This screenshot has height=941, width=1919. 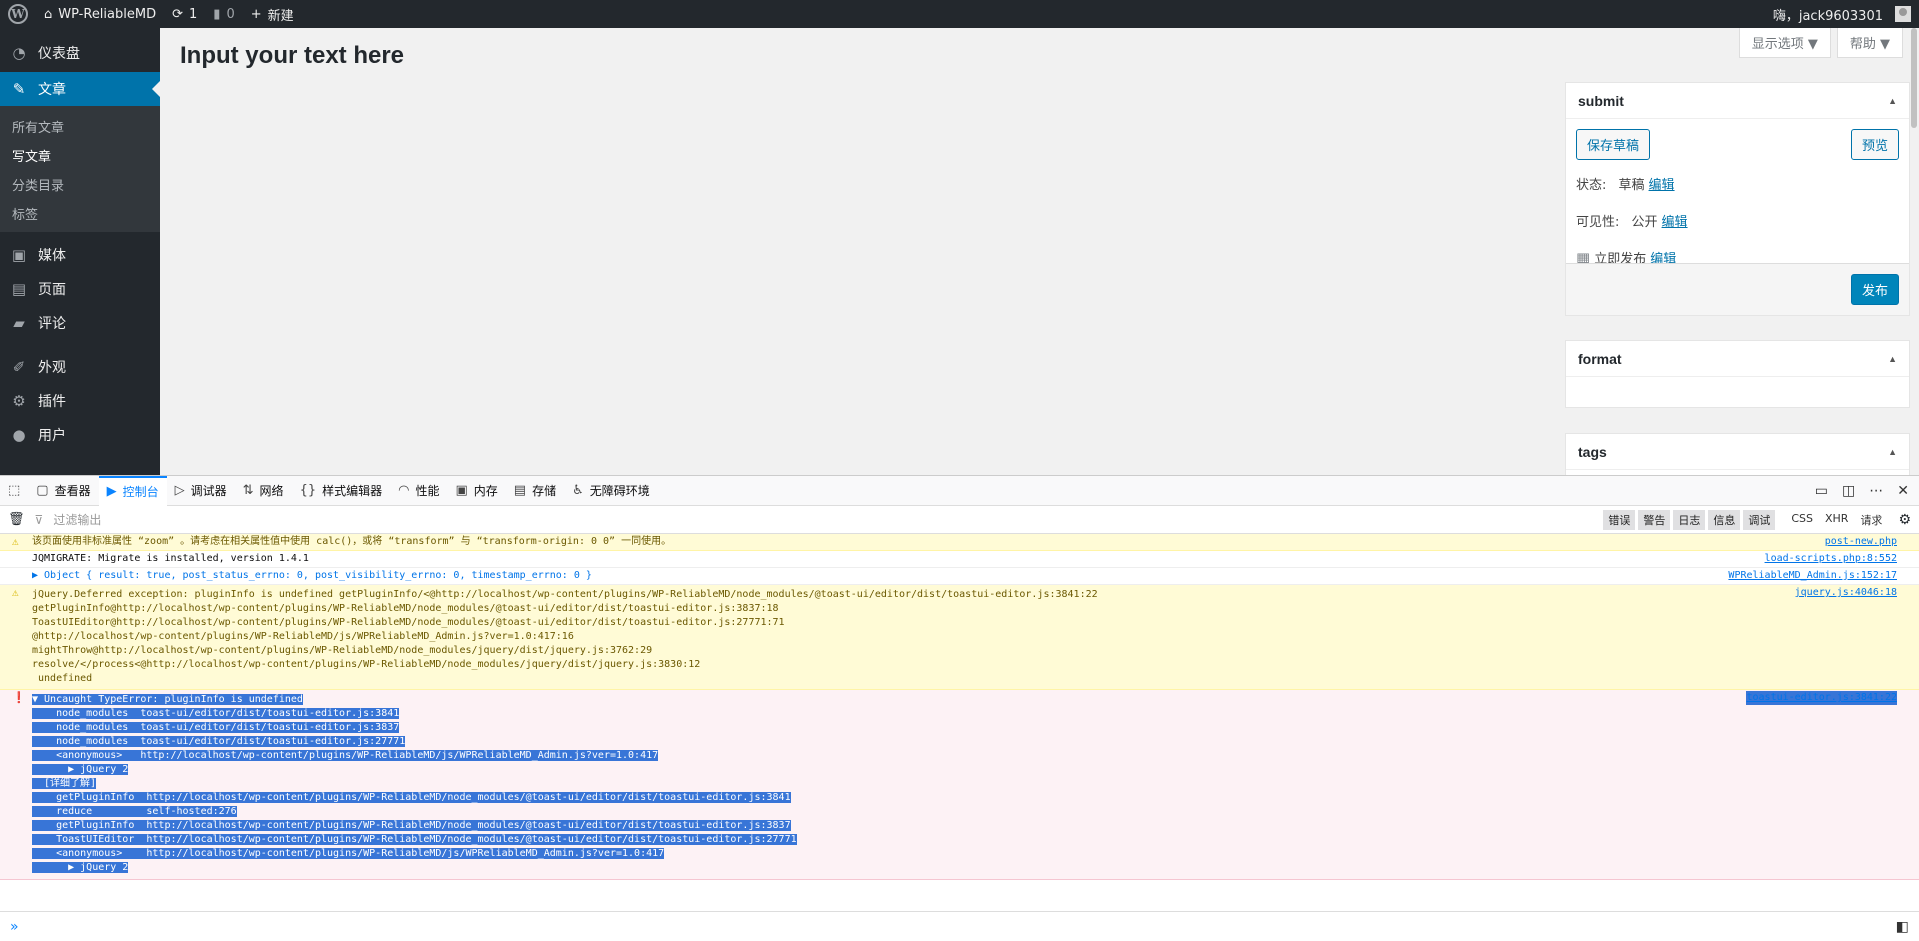 I want to click on message-source-link: toastui-editor.js:3841:22, so click(x=1821, y=698).